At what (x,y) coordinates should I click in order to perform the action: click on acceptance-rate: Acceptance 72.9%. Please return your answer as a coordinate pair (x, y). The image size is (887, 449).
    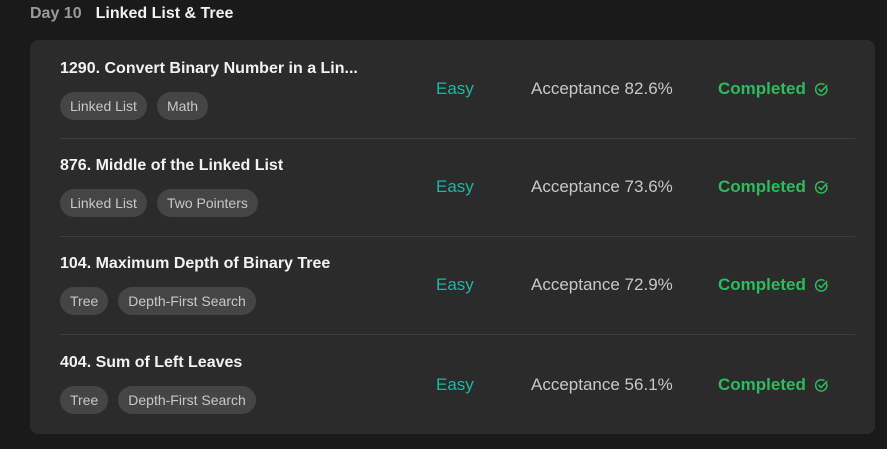
    Looking at the image, I should click on (602, 284).